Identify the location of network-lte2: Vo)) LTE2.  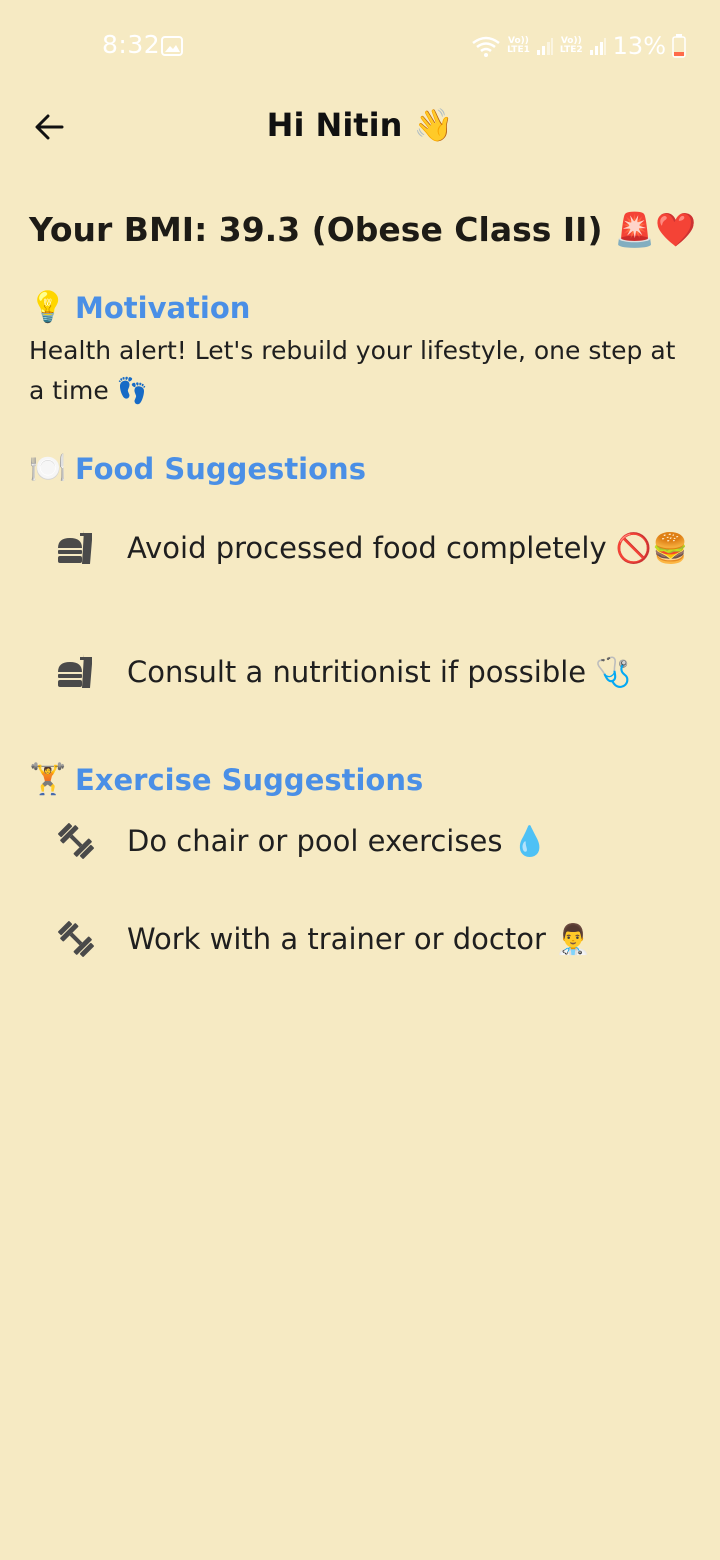
(571, 46).